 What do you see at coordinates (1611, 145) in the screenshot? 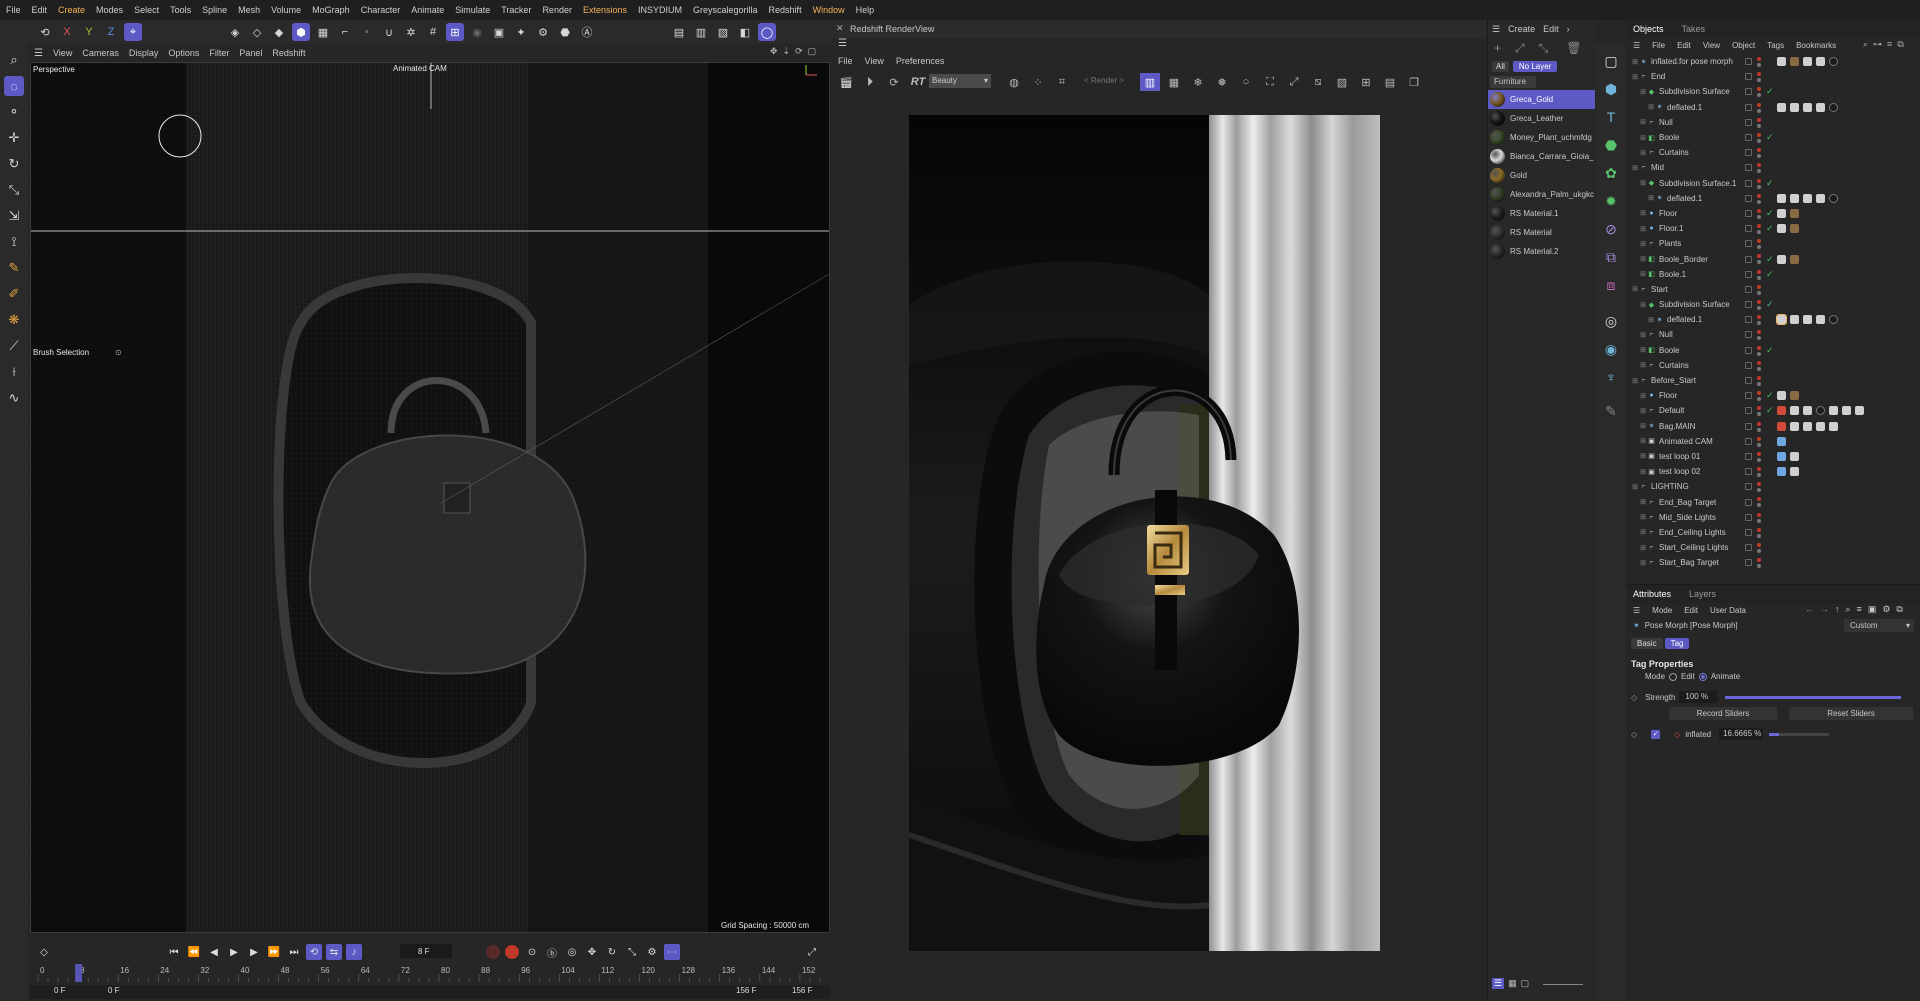
I see `generator-icon: ⬣` at bounding box center [1611, 145].